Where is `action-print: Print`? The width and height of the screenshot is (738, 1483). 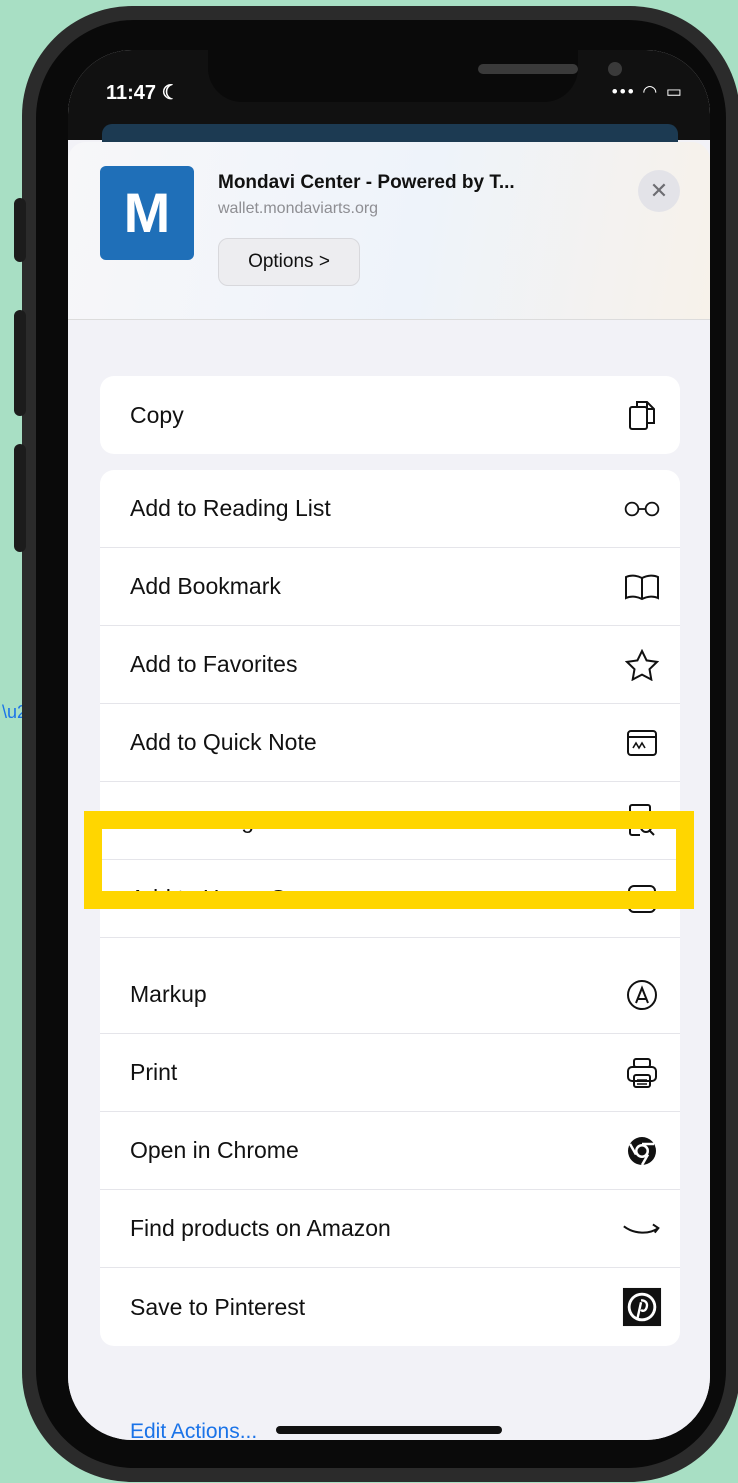
action-print: Print is located at coordinates (390, 1073).